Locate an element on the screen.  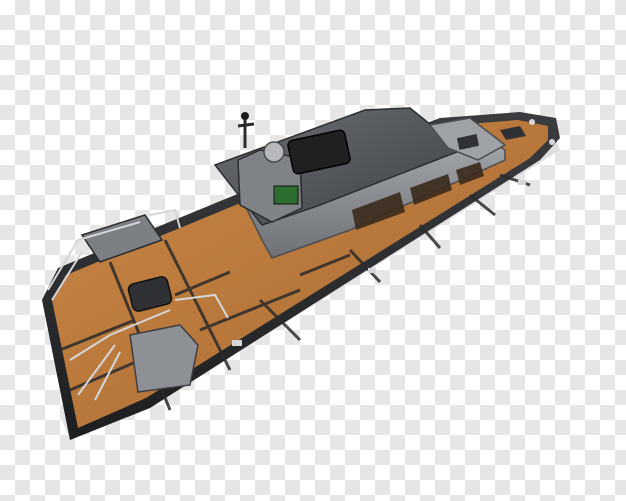
radar-dome is located at coordinates (274, 152).